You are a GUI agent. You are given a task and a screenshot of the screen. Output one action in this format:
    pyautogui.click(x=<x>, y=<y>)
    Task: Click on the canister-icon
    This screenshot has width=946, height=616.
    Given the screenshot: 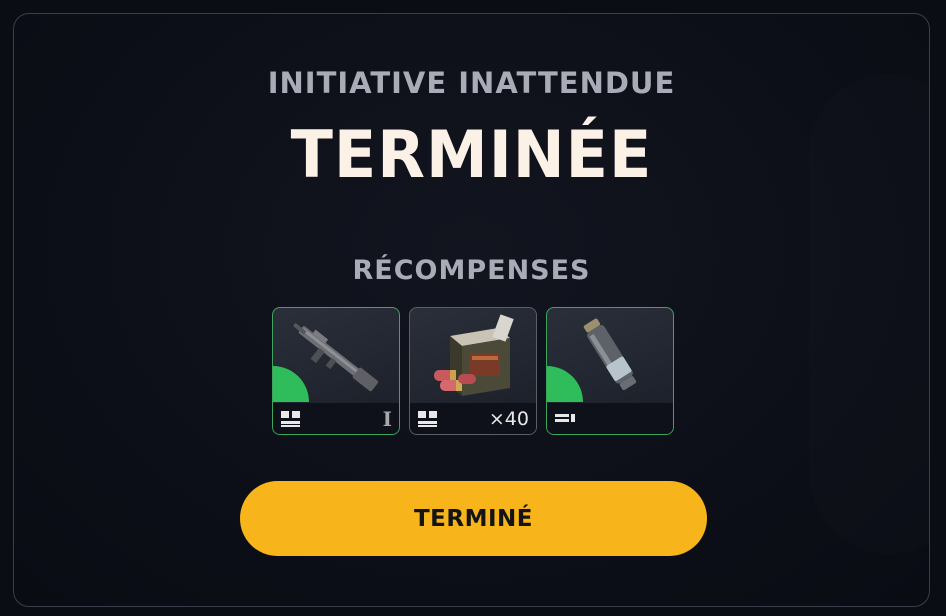 What is the action you would take?
    pyautogui.click(x=610, y=356)
    